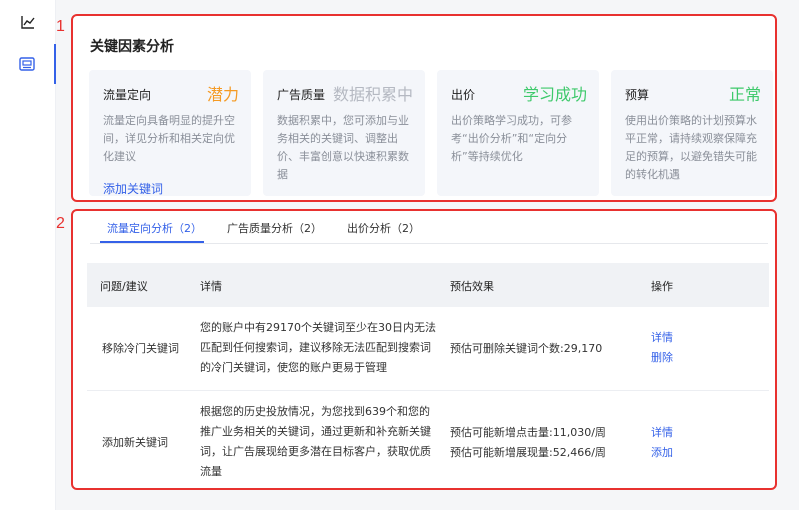  What do you see at coordinates (132, 47) in the screenshot?
I see `key-factors-title: 关键因素分析` at bounding box center [132, 47].